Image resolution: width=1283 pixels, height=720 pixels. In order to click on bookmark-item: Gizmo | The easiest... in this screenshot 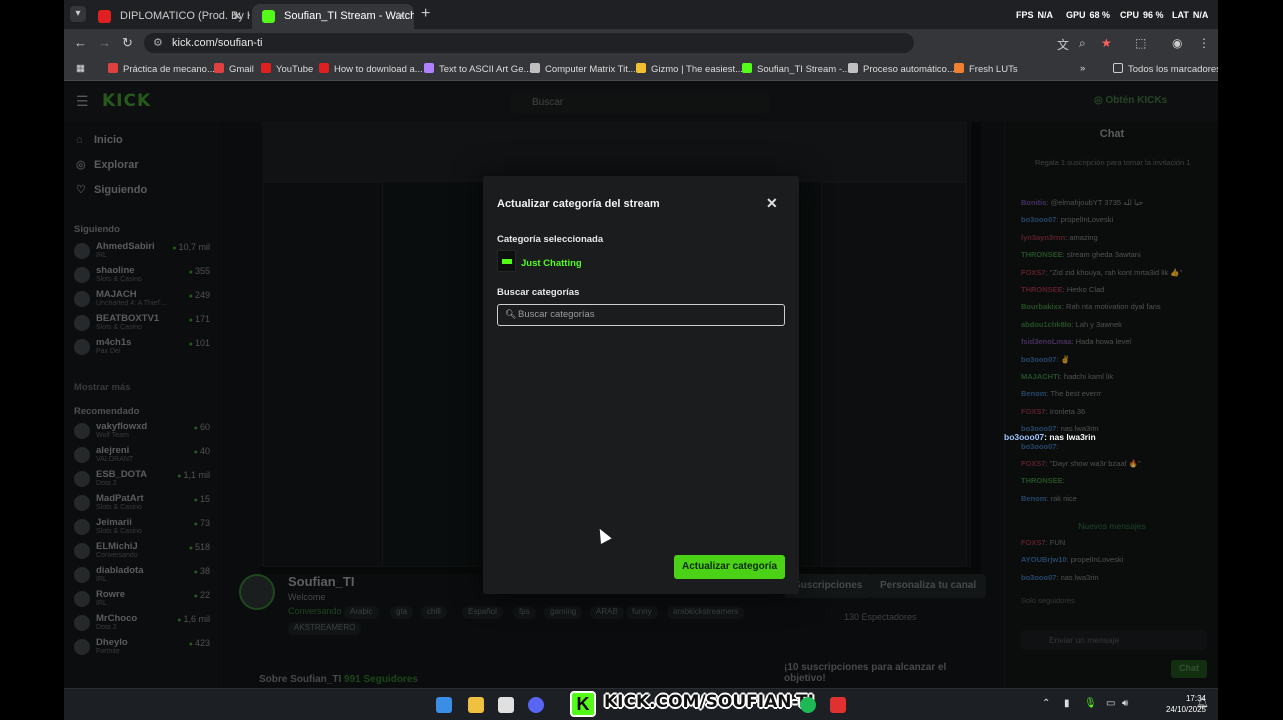, I will do `click(689, 69)`.